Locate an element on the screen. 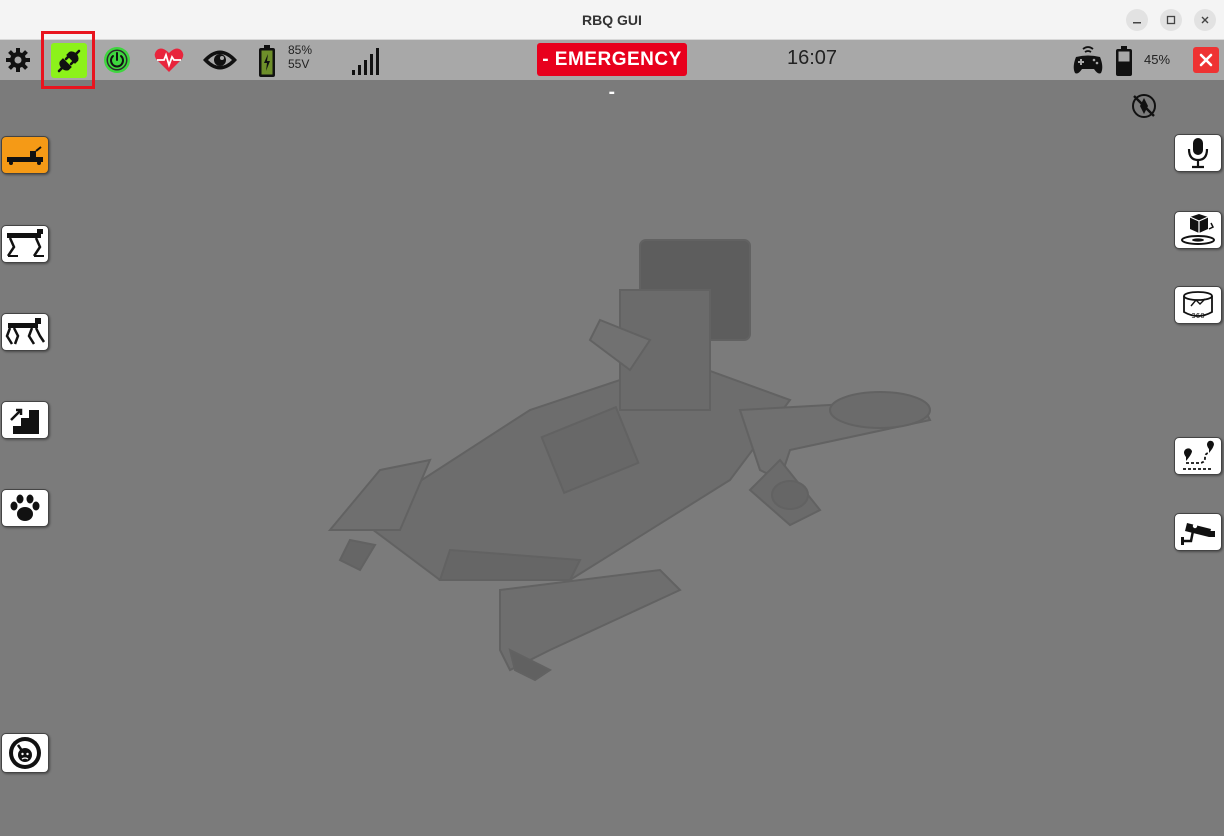  power-icon is located at coordinates (117, 60).